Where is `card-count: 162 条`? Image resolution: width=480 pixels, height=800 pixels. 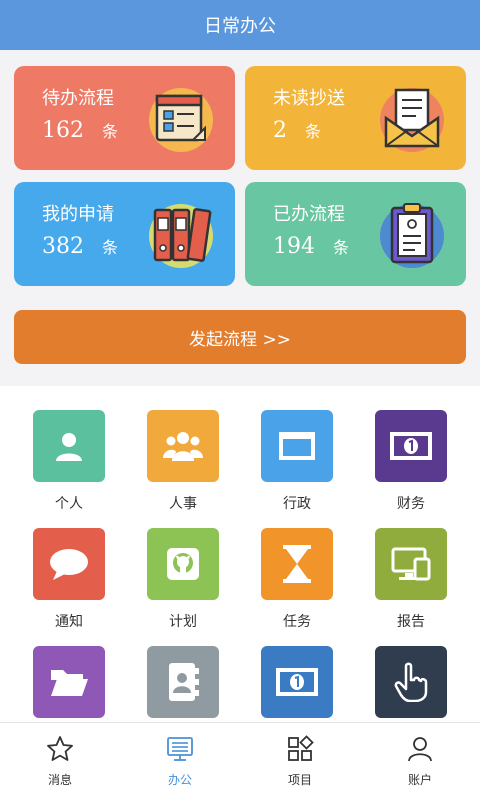
card-count: 162 条 is located at coordinates (80, 130).